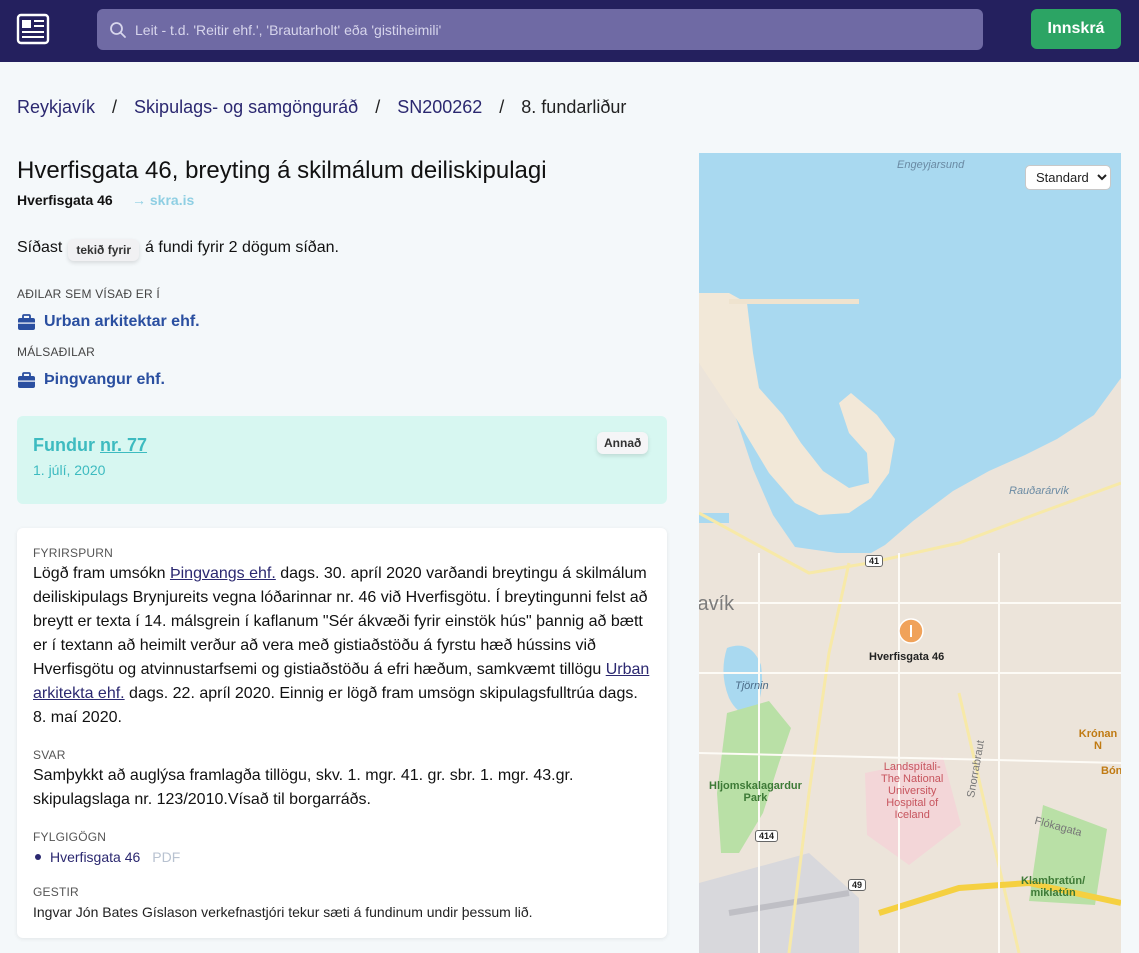 The image size is (1139, 953). What do you see at coordinates (342, 460) in the screenshot?
I see `meeting-card: Fundur nr. 77 1. júlí, 2020 Annað` at bounding box center [342, 460].